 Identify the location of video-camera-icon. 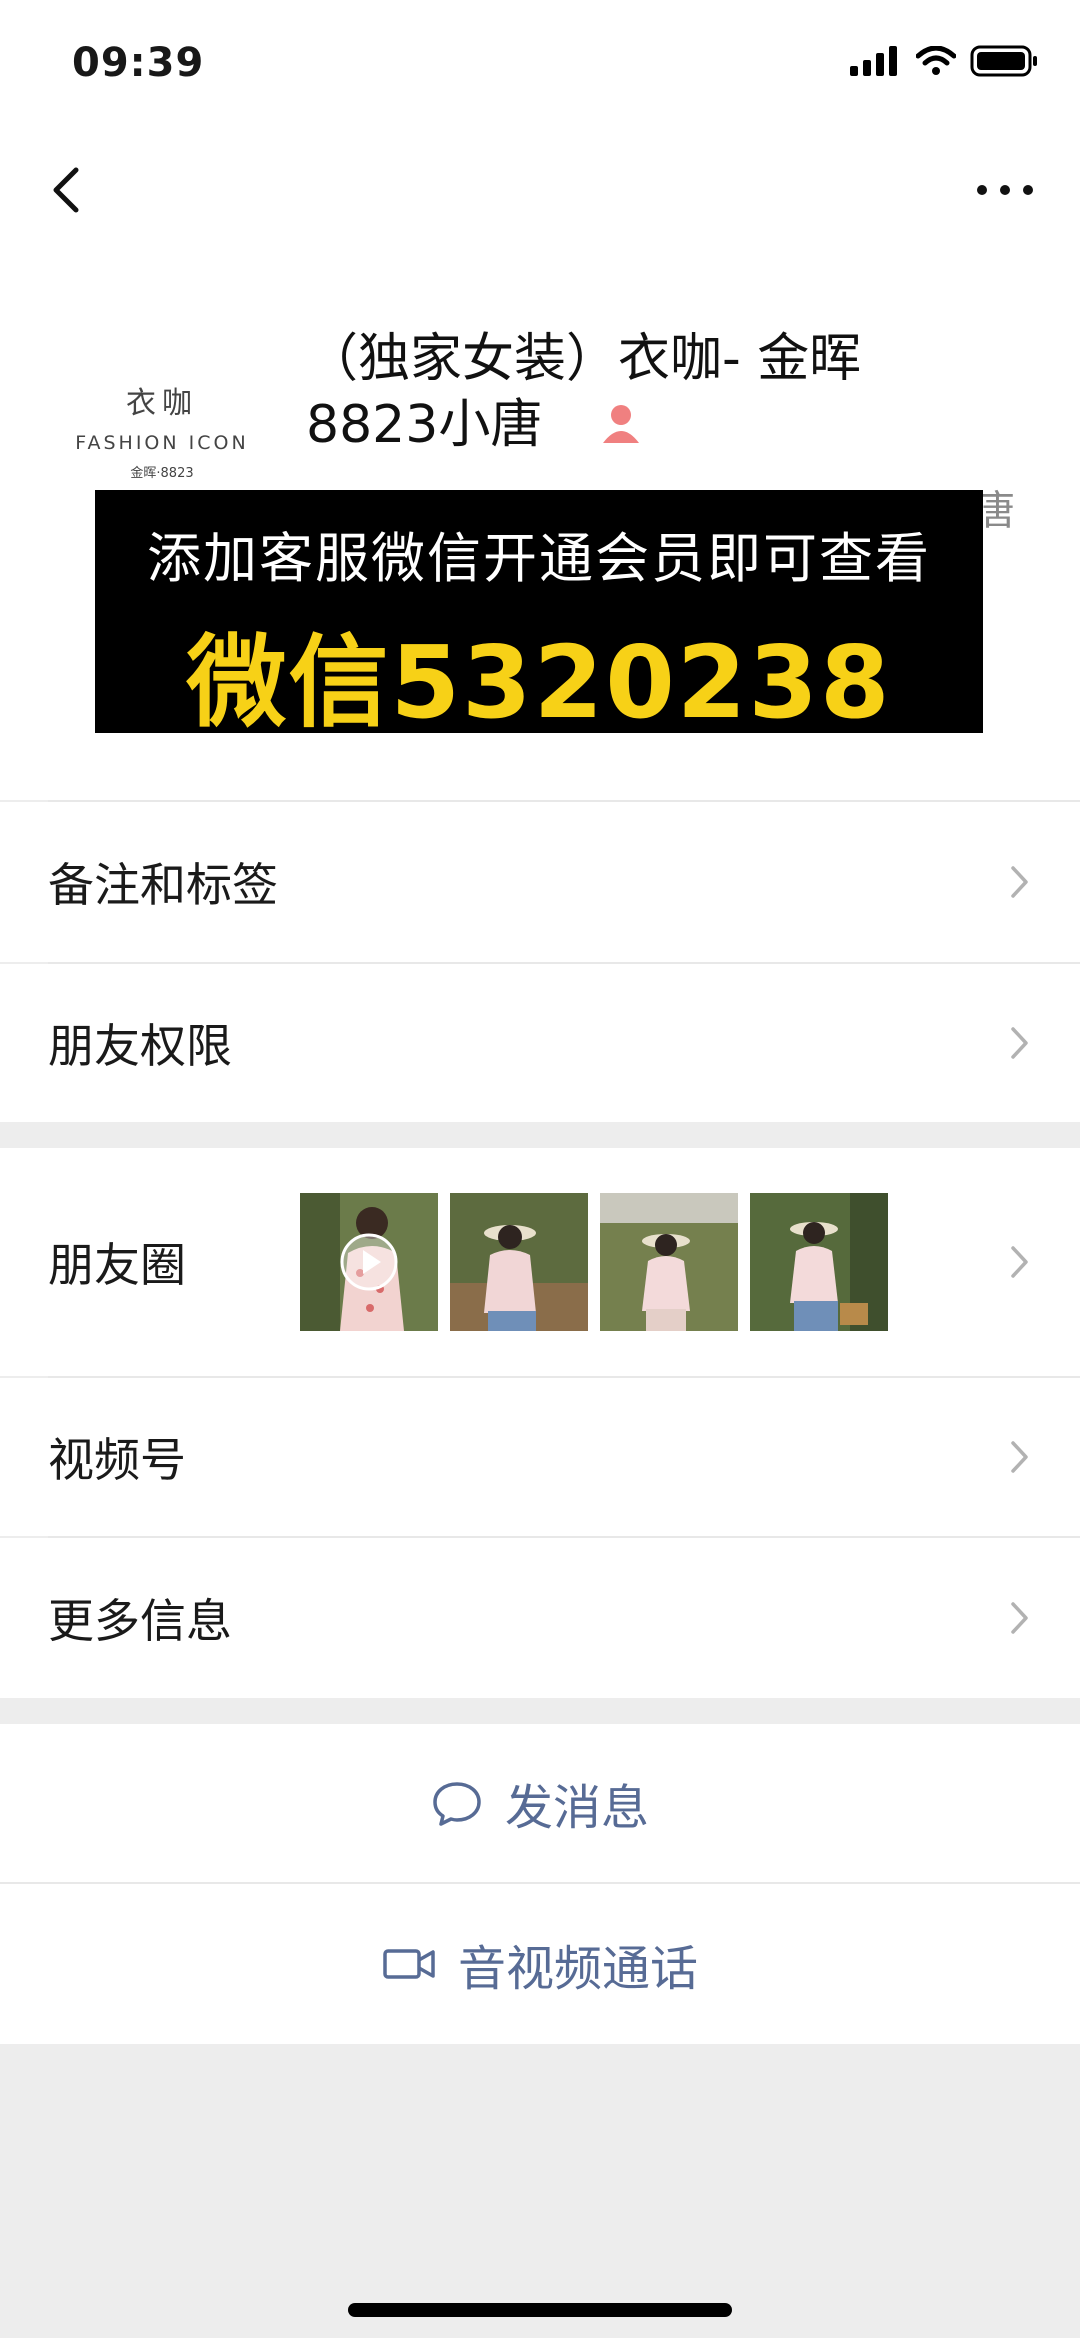
(409, 1964).